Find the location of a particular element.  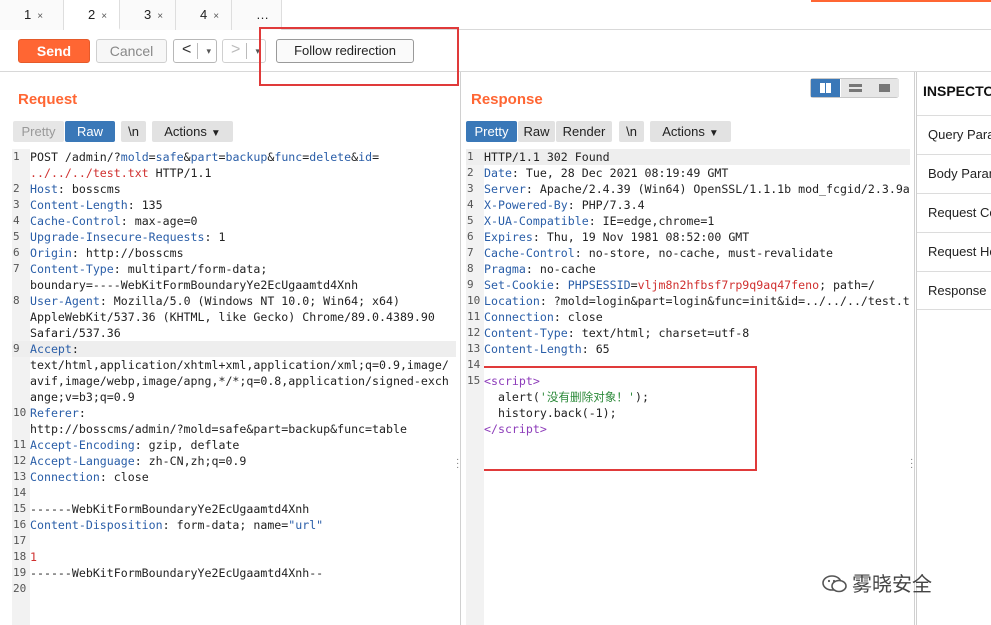

code-token: : multipart/form-data; is located at coordinates (190, 269).